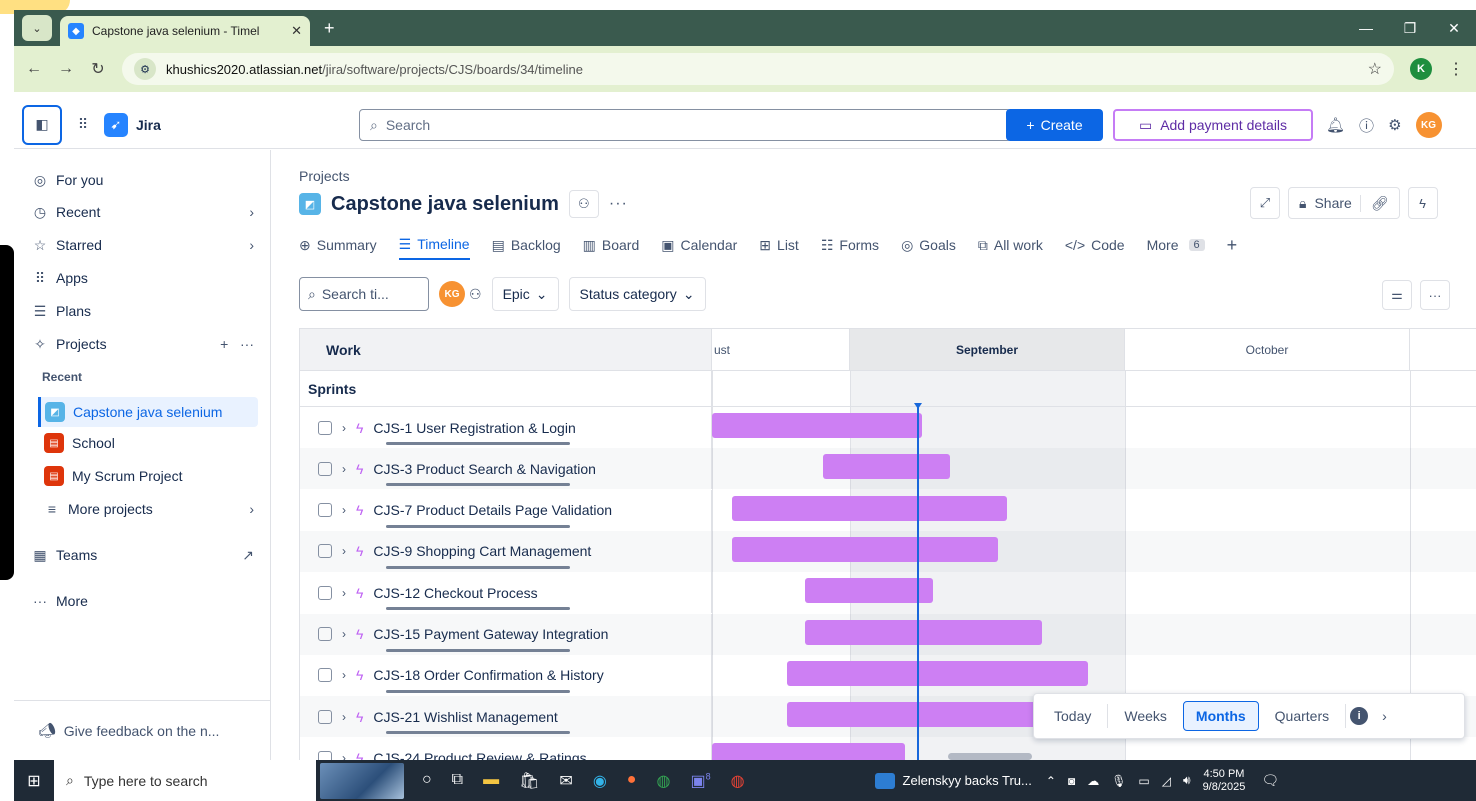  Describe the element at coordinates (685, 125) in the screenshot. I see `global-search-input: ⌕ Search` at that location.